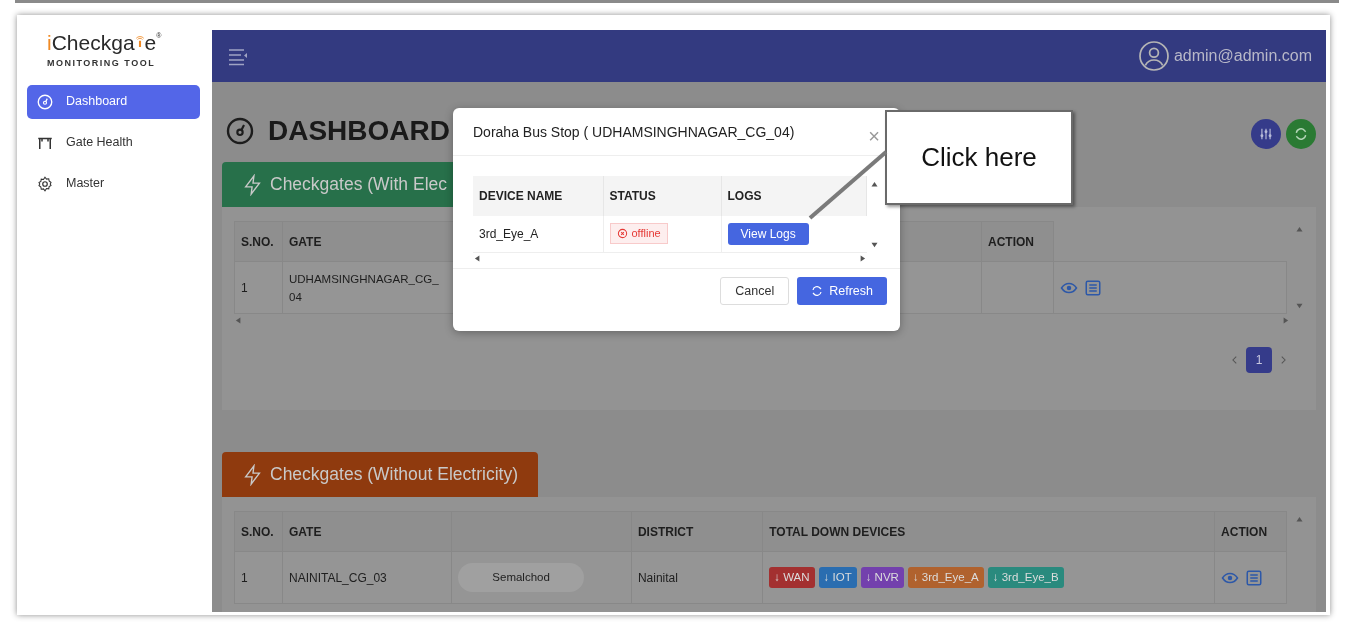 The image size is (1354, 630). I want to click on status-badge: offline, so click(638, 233).